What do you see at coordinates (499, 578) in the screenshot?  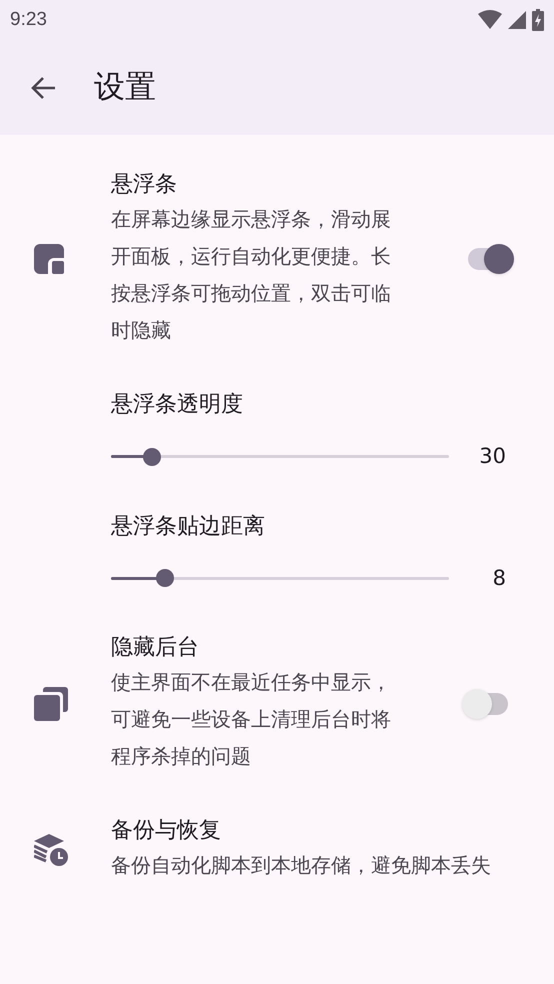 I see `slider-value: 8` at bounding box center [499, 578].